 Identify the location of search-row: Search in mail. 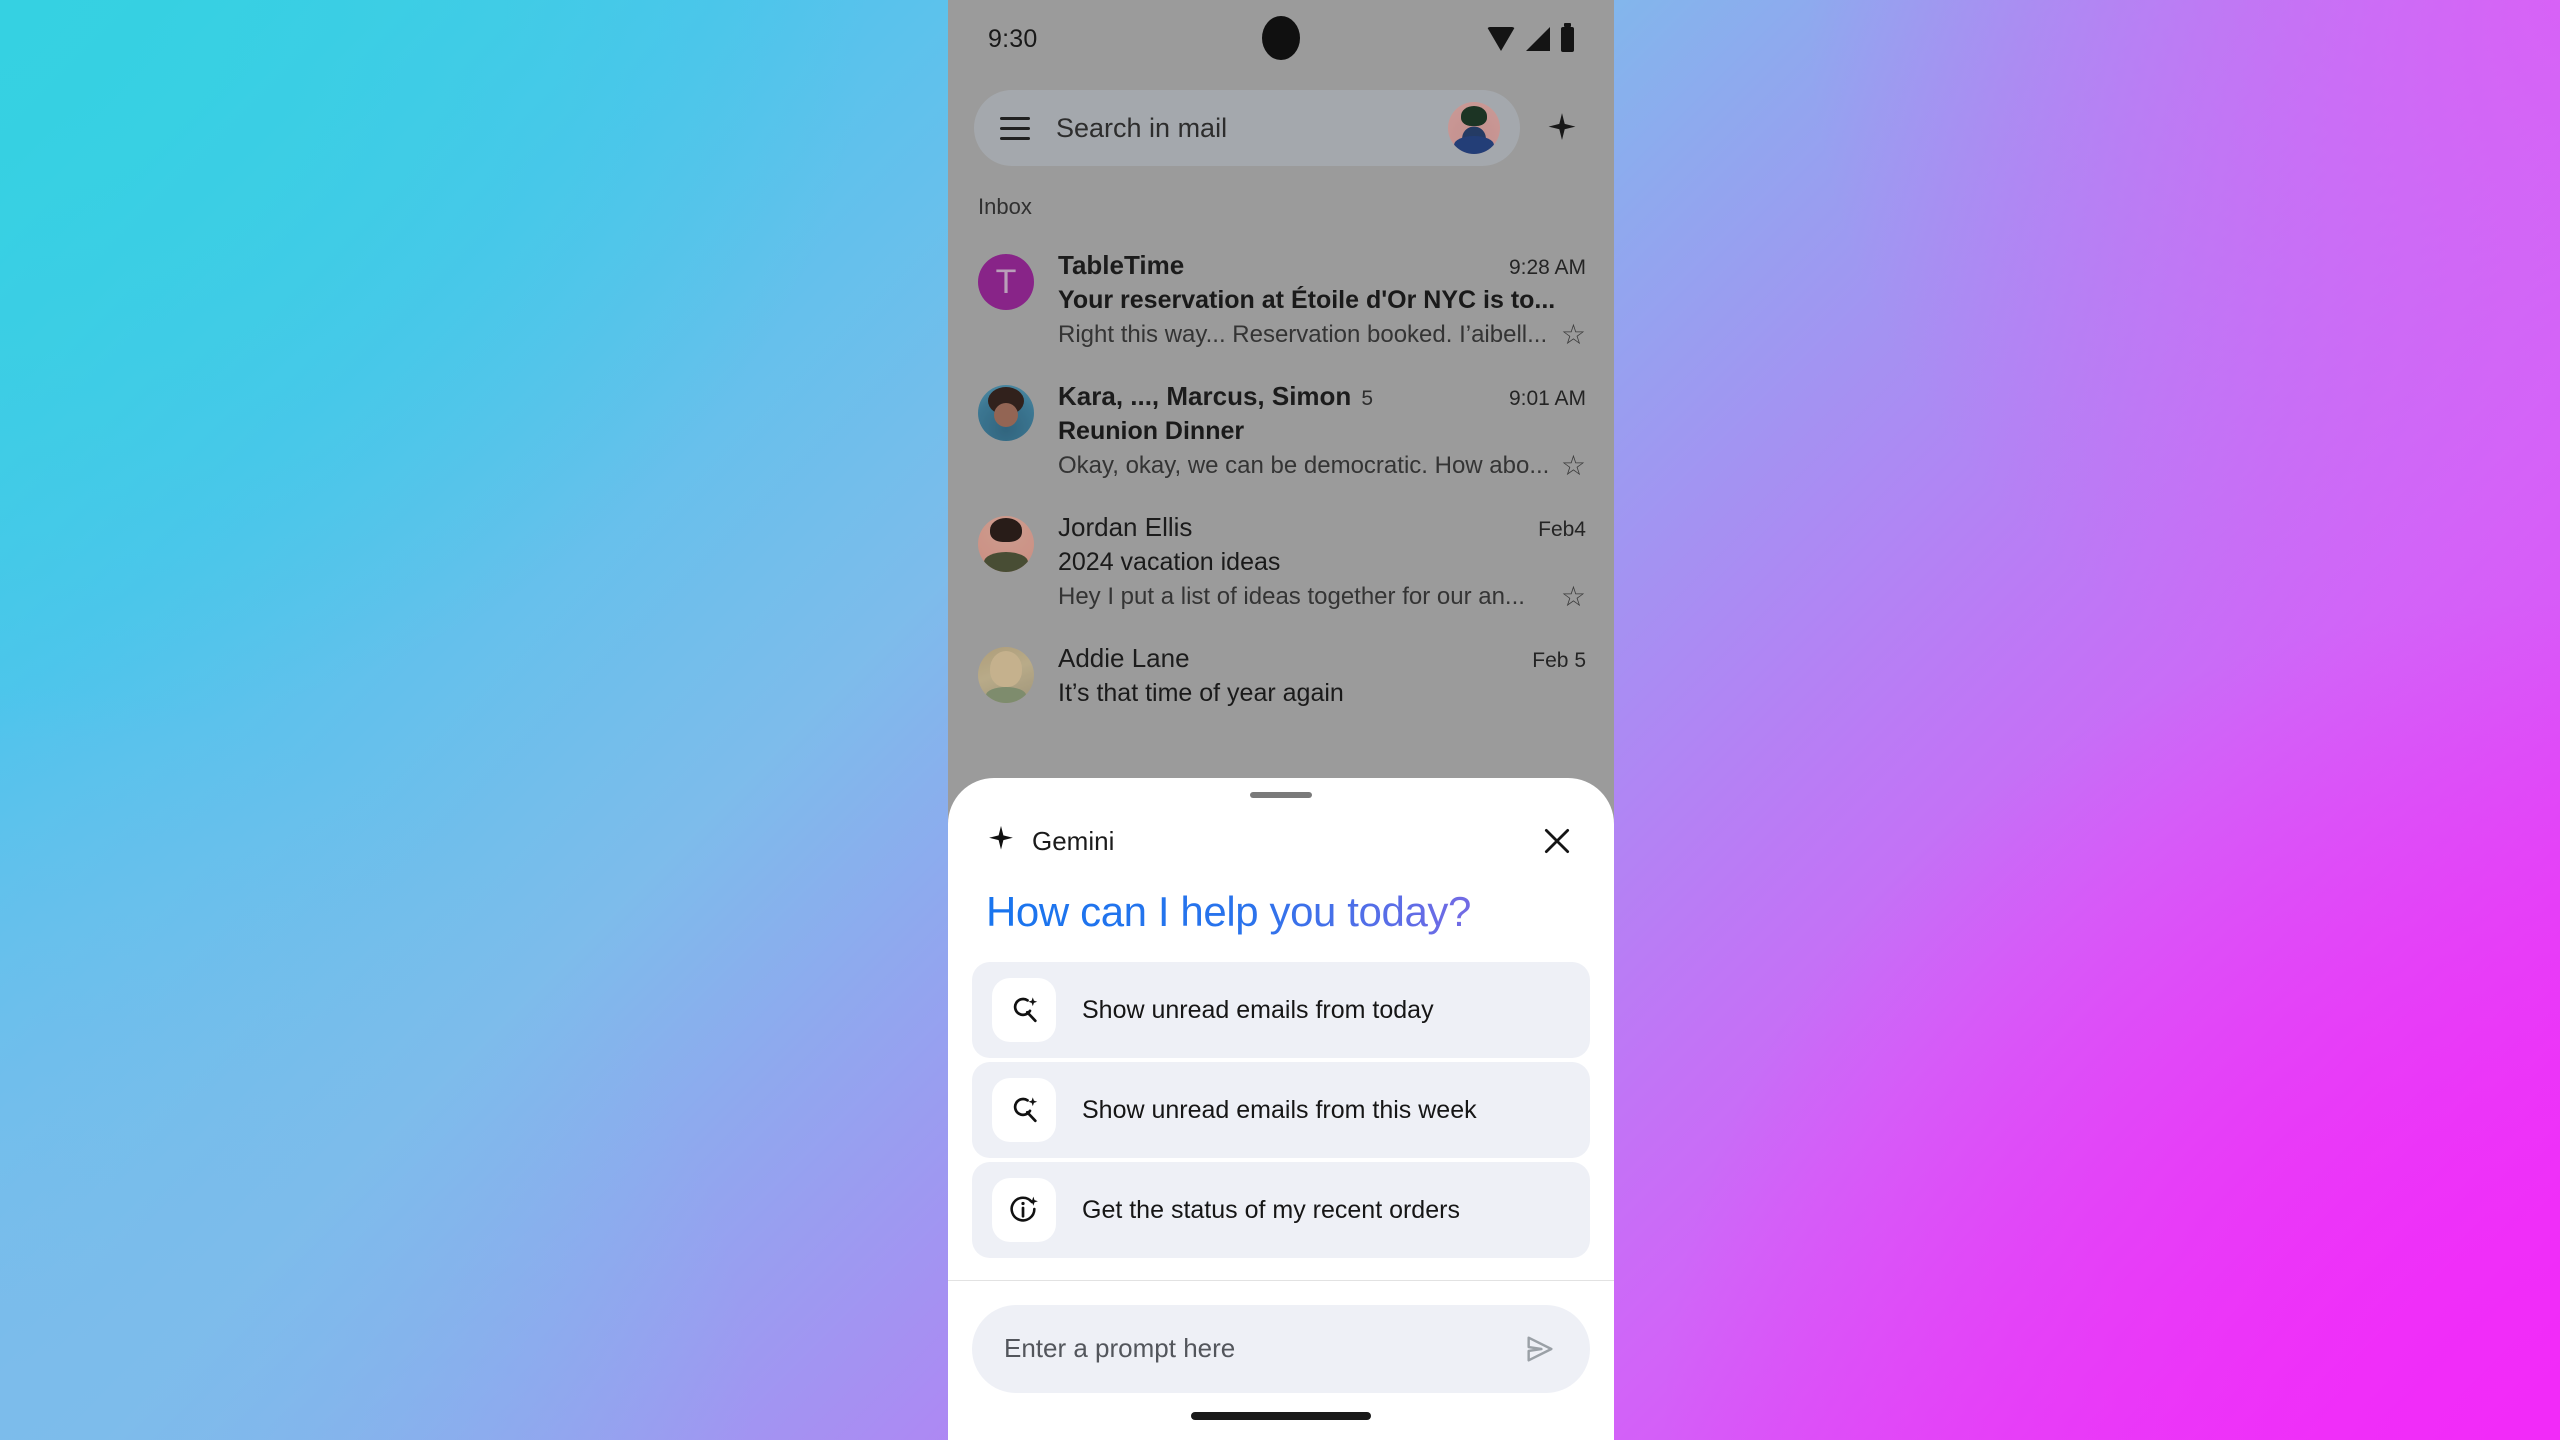
(1281, 128).